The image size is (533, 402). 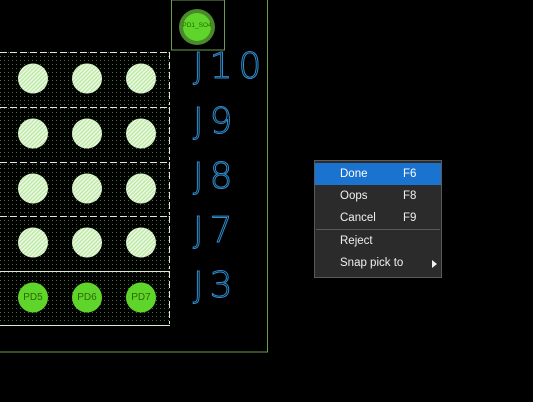 I want to click on menu-item-cancel: Cancel F9, so click(x=378, y=218).